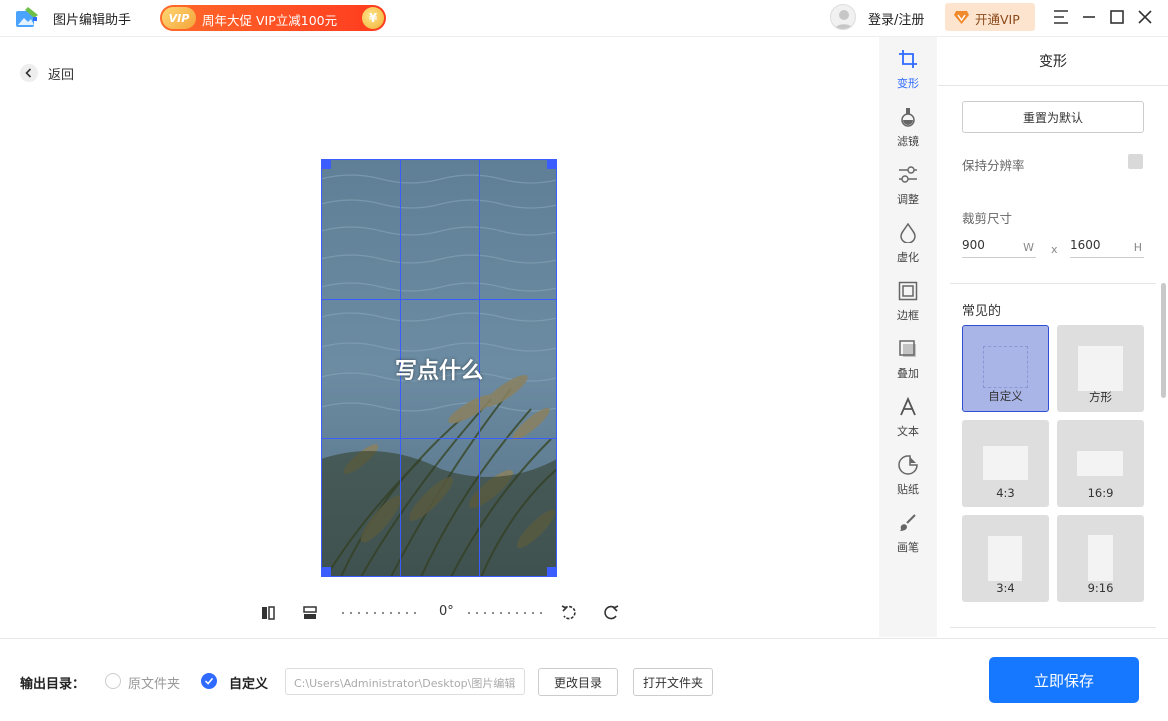 This screenshot has width=1168, height=721. Describe the element at coordinates (908, 431) in the screenshot. I see `tool-label: 文本` at that location.